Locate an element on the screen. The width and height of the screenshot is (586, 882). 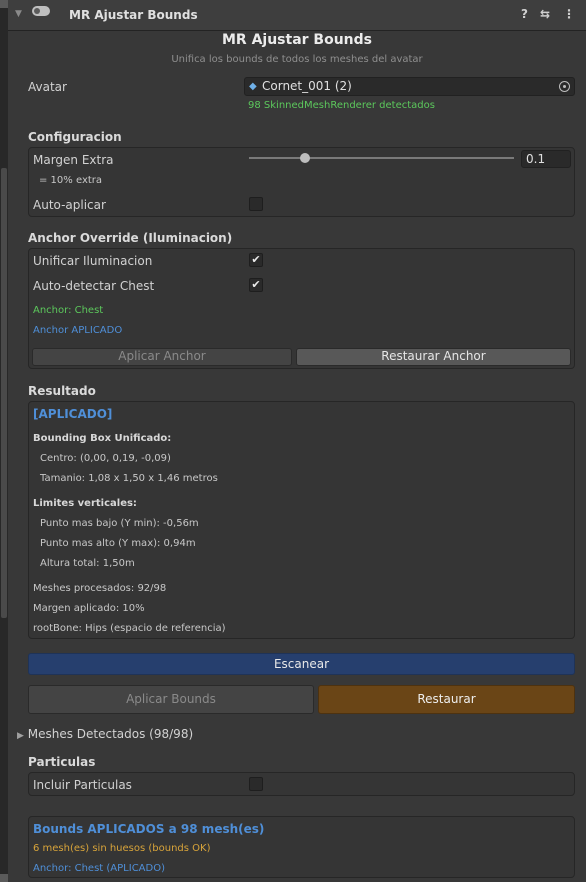
enable-toggle is located at coordinates (41, 11).